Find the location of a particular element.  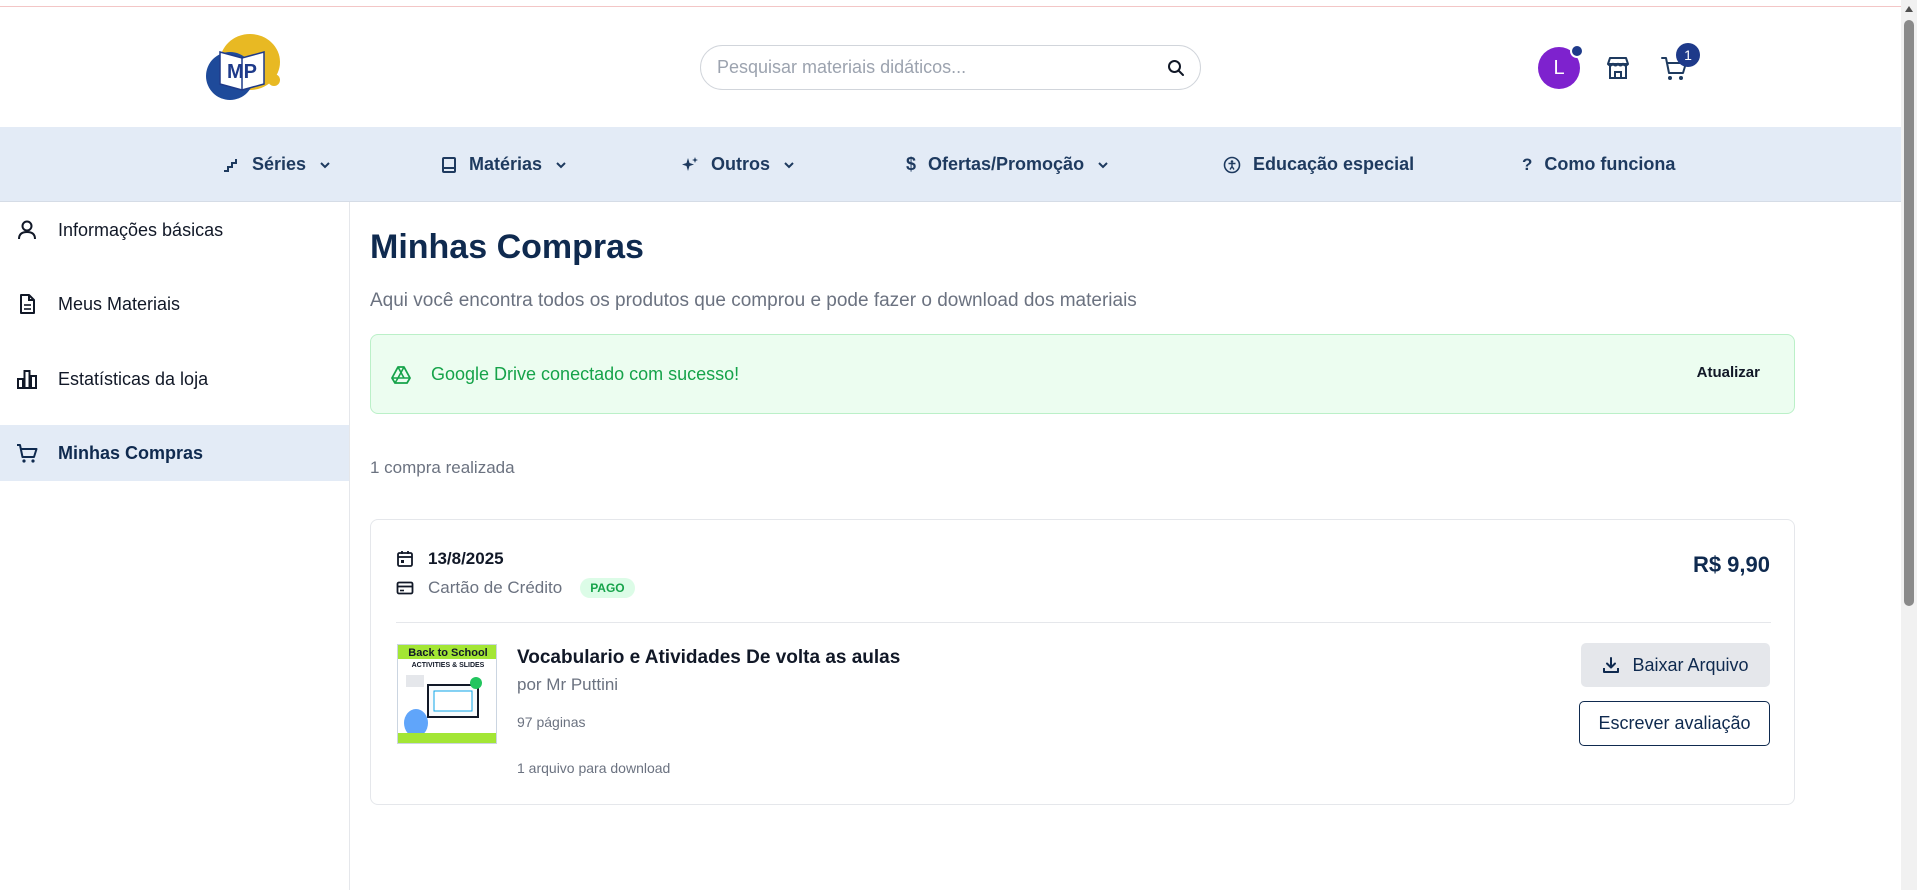

page-title: Minhas Compras is located at coordinates (507, 247).